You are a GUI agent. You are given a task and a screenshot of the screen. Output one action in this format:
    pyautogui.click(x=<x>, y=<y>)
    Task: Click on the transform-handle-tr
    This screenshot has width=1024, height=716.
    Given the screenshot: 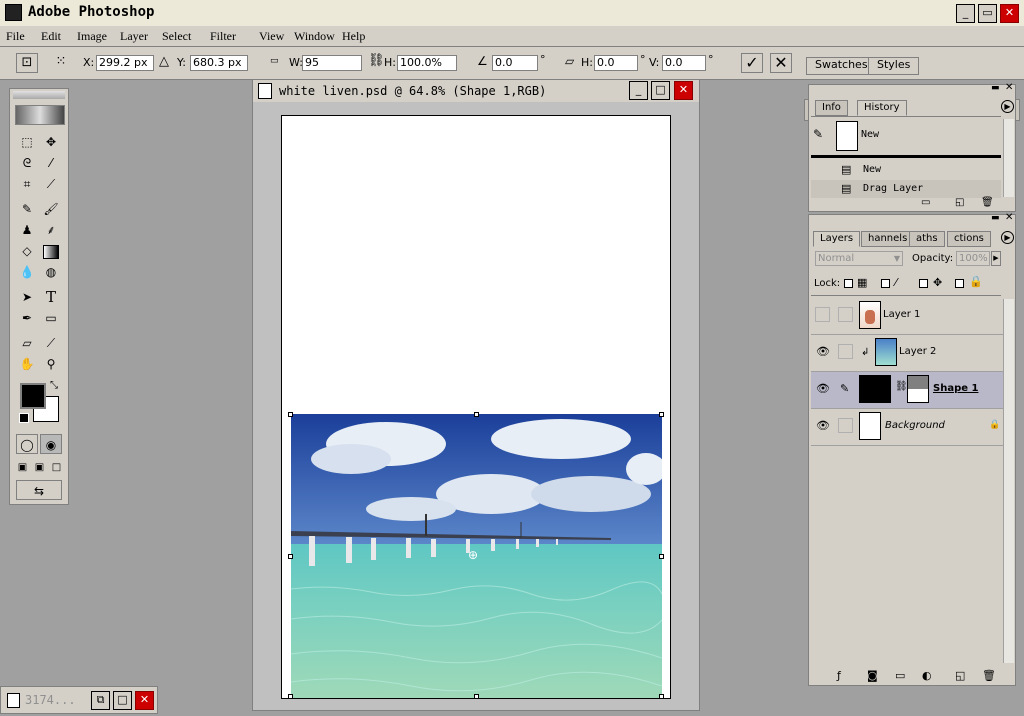 What is the action you would take?
    pyautogui.click(x=661, y=414)
    